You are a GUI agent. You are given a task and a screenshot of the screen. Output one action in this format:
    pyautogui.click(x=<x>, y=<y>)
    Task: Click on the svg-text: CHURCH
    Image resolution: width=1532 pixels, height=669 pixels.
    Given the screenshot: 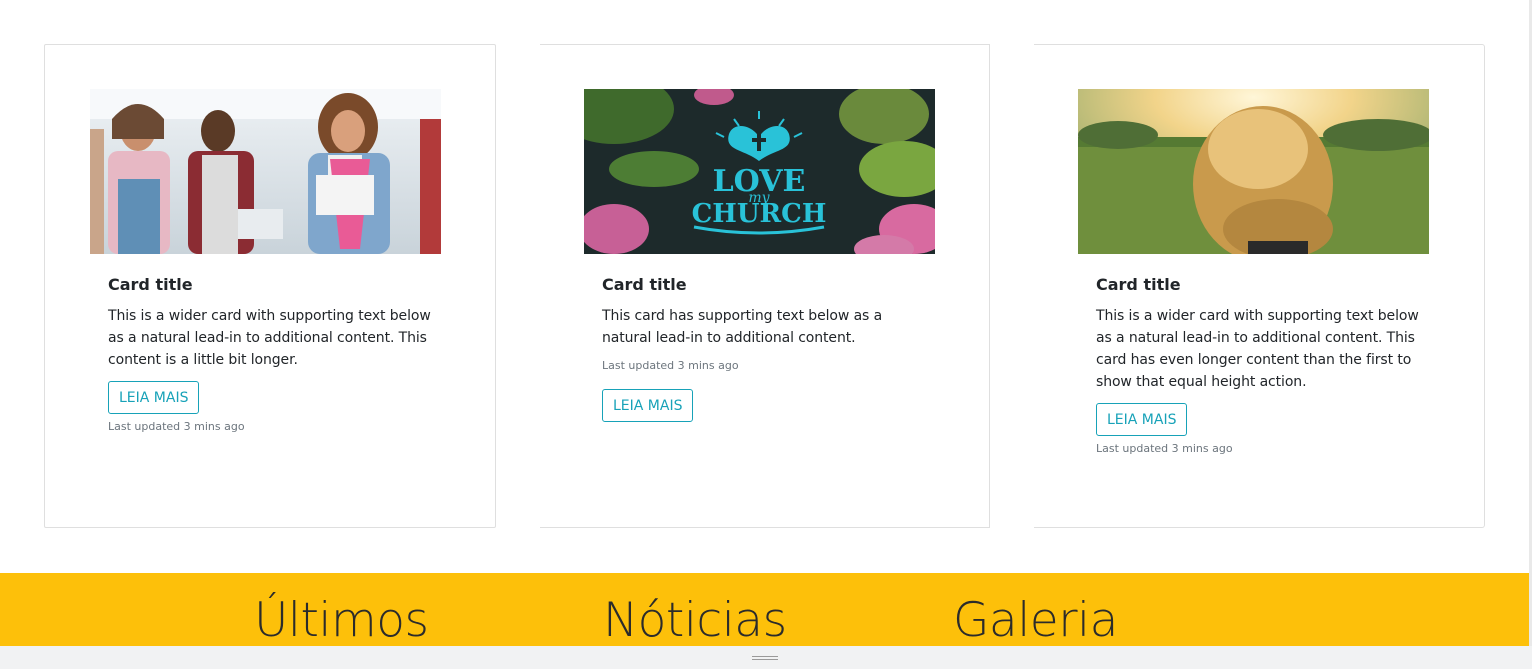 What is the action you would take?
    pyautogui.click(x=759, y=214)
    